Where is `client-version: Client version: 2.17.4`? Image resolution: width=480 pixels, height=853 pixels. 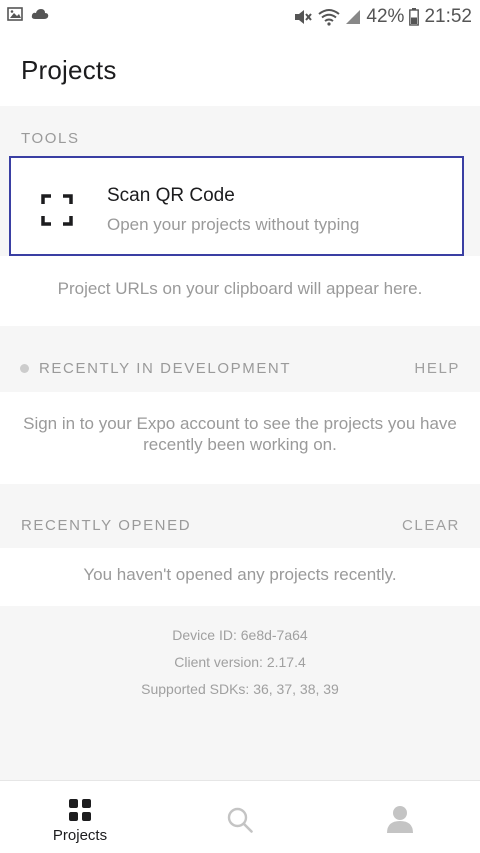 client-version: Client version: 2.17.4 is located at coordinates (240, 662).